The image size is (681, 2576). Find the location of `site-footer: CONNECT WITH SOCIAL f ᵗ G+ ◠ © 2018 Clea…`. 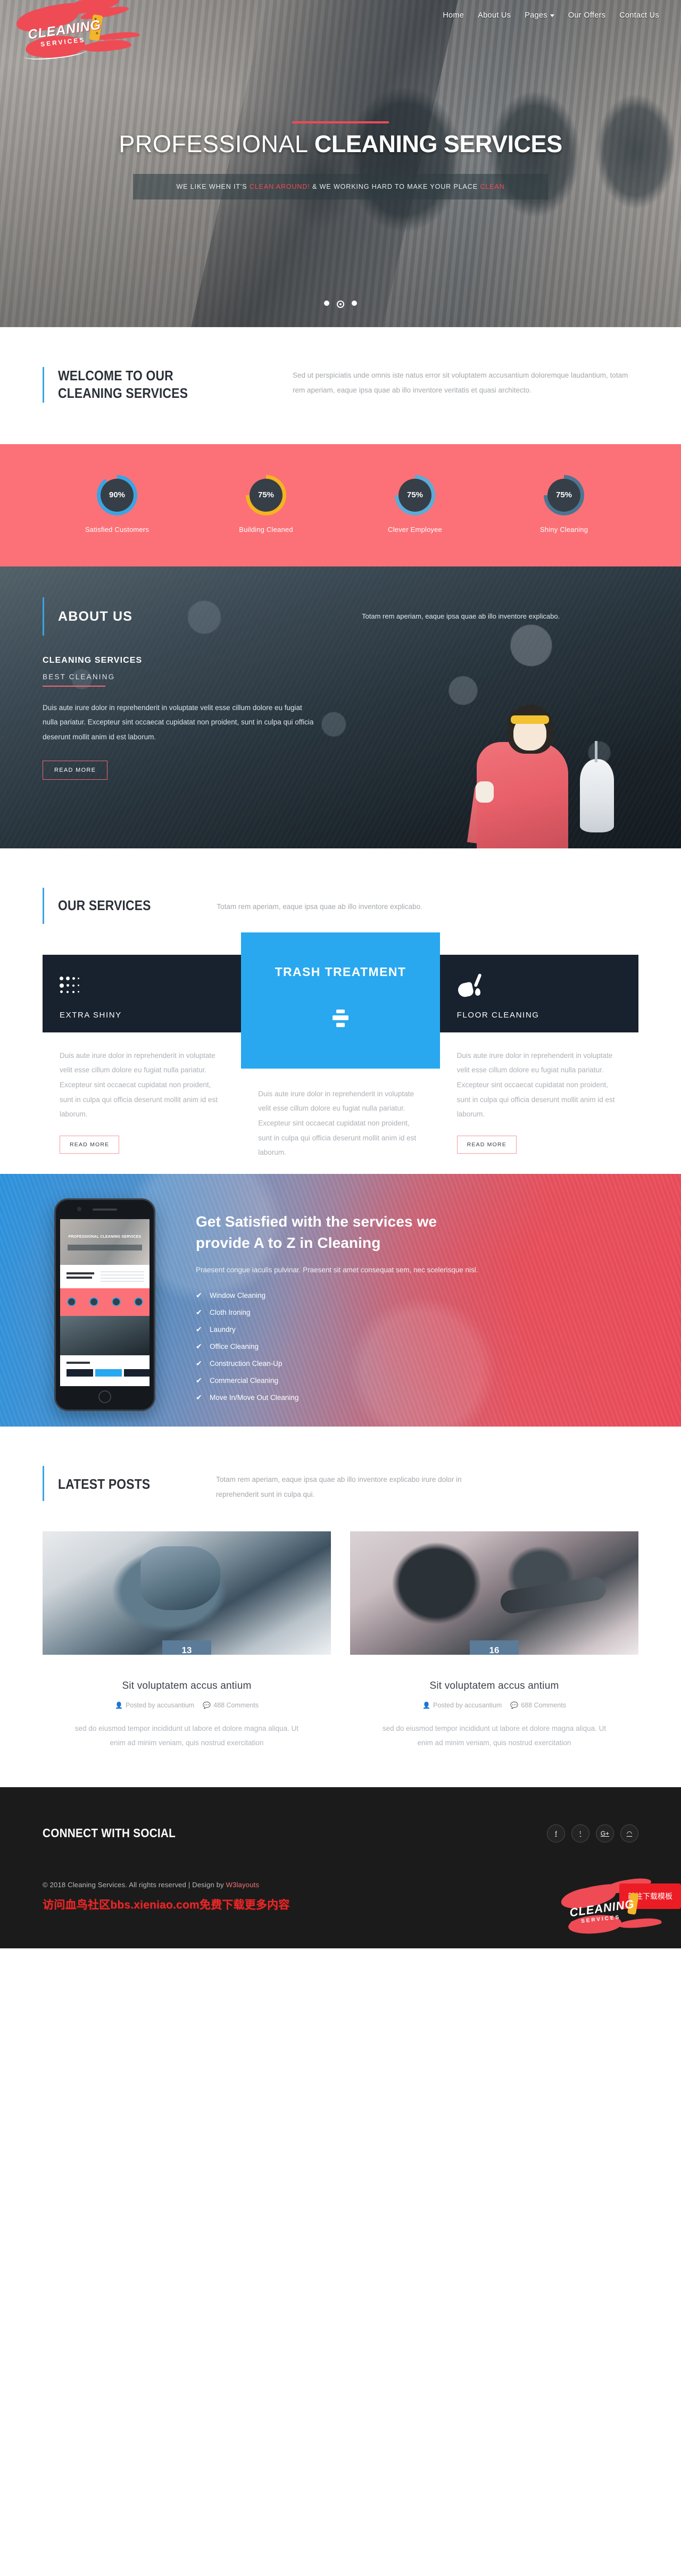

site-footer: CONNECT WITH SOCIAL f ᵗ G+ ◠ © 2018 Clea… is located at coordinates (340, 1868).